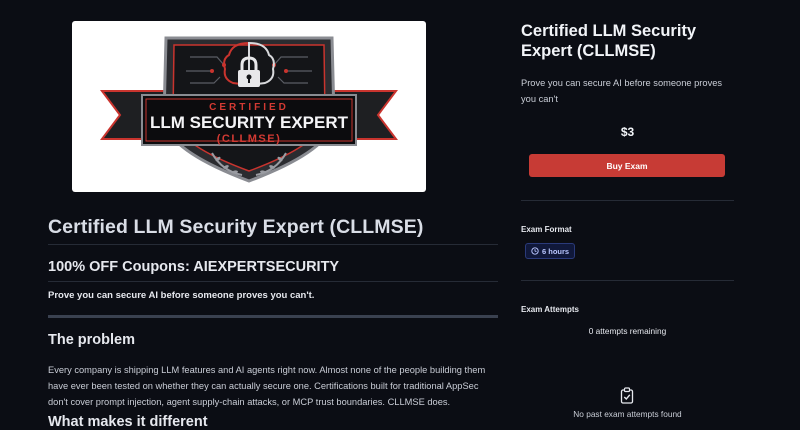 The width and height of the screenshot is (800, 430). Describe the element at coordinates (273, 316) in the screenshot. I see `section-divider` at that location.